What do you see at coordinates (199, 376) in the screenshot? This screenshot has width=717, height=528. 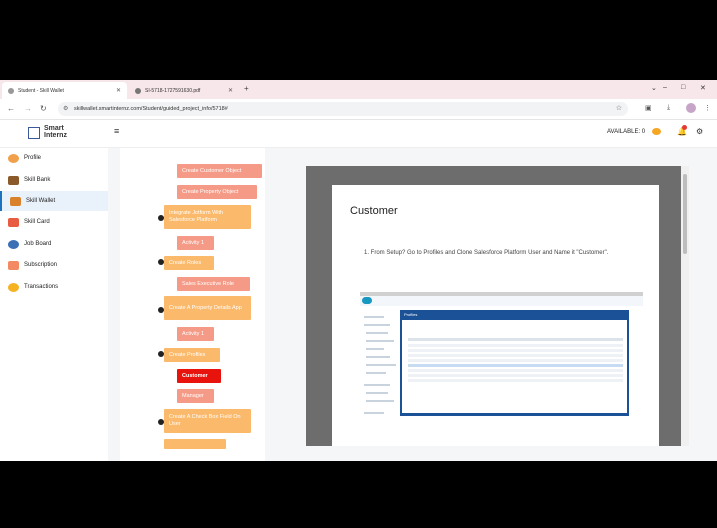 I see `tree-item-selected: Customer` at bounding box center [199, 376].